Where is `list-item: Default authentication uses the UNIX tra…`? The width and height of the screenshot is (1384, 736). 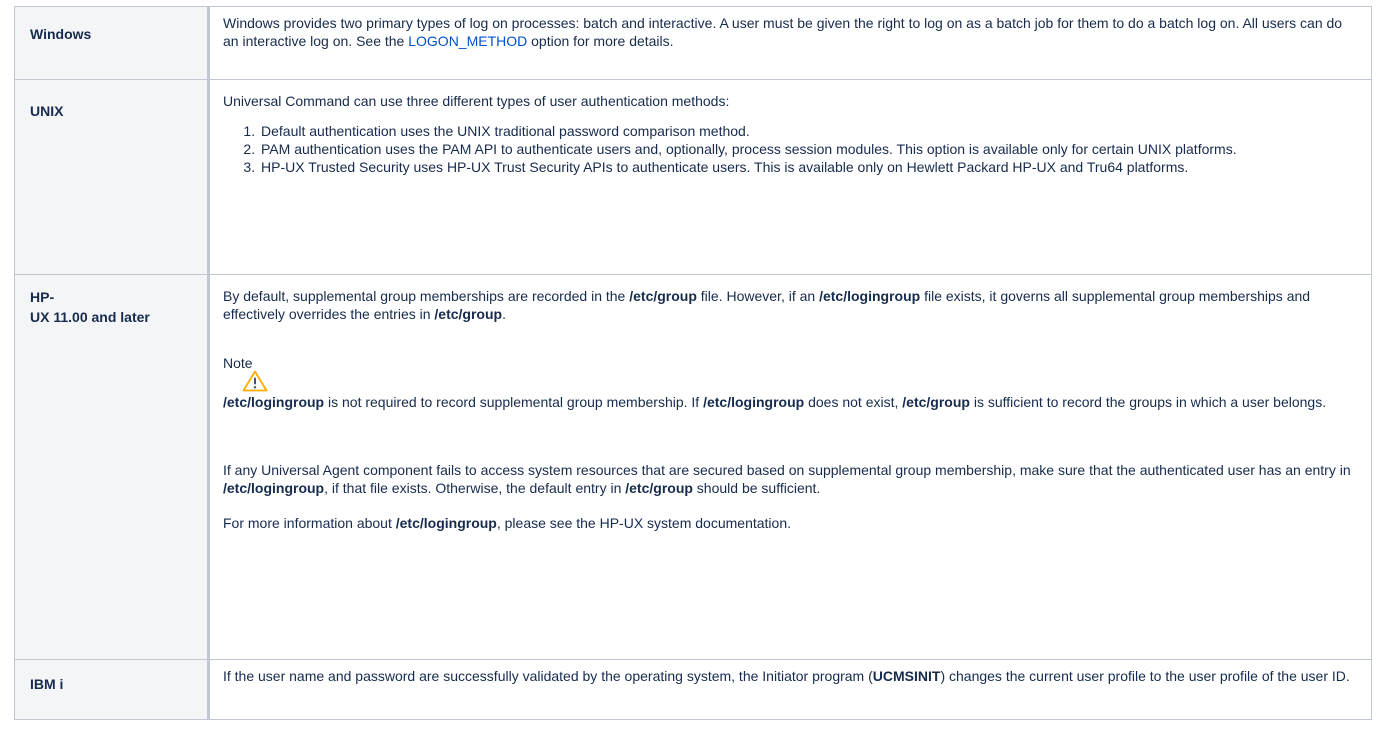
list-item: Default authentication uses the UNIX tra… is located at coordinates (810, 131).